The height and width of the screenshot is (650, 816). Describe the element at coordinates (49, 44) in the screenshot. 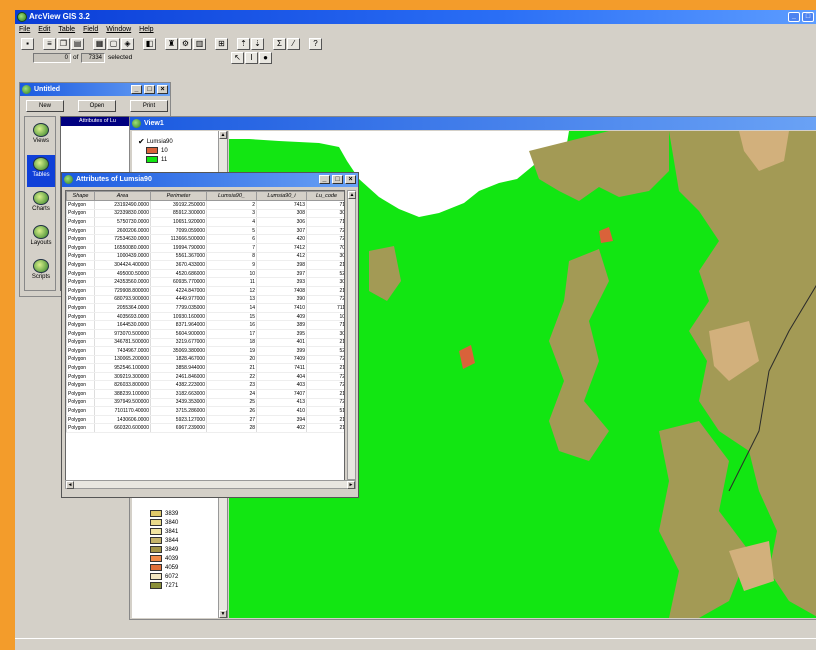

I see `edit-table-icon: ≡` at that location.